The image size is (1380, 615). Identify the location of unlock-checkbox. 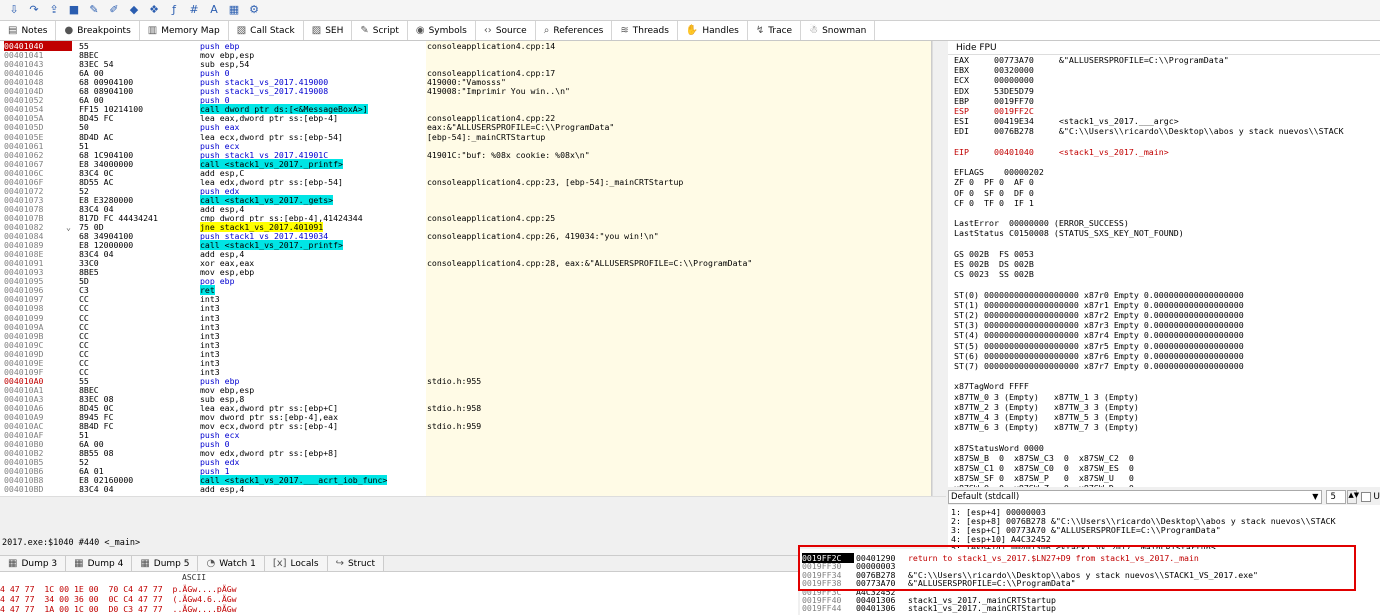
(1366, 497).